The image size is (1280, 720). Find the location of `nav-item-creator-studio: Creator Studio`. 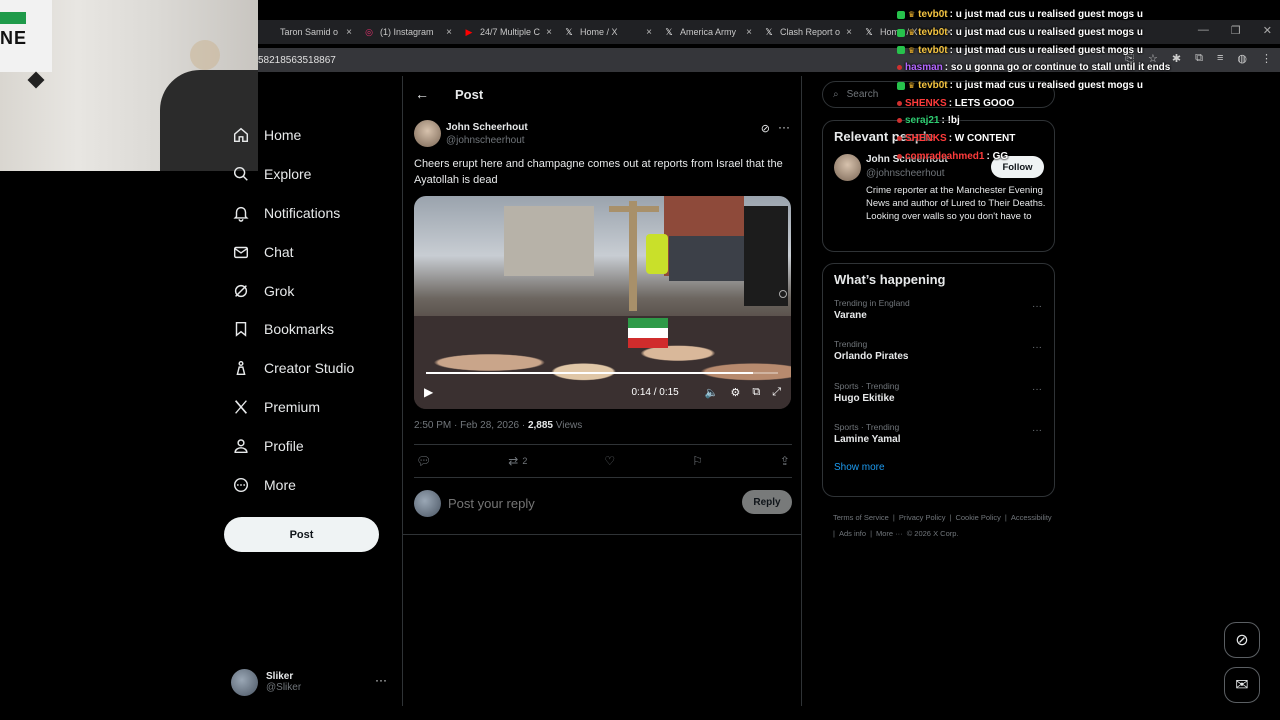

nav-item-creator-studio: Creator Studio is located at coordinates (309, 368).